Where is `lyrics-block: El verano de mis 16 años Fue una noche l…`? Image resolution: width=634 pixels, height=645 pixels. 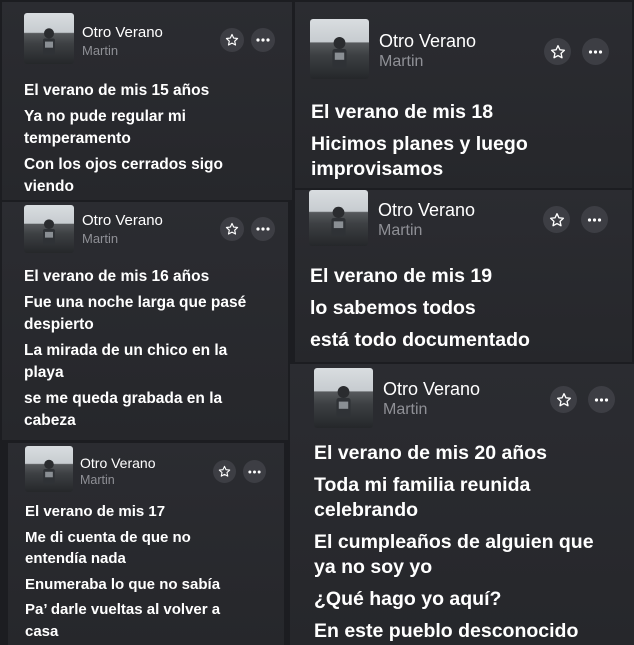 lyrics-block: El verano de mis 16 años Fue una noche l… is located at coordinates (142, 349).